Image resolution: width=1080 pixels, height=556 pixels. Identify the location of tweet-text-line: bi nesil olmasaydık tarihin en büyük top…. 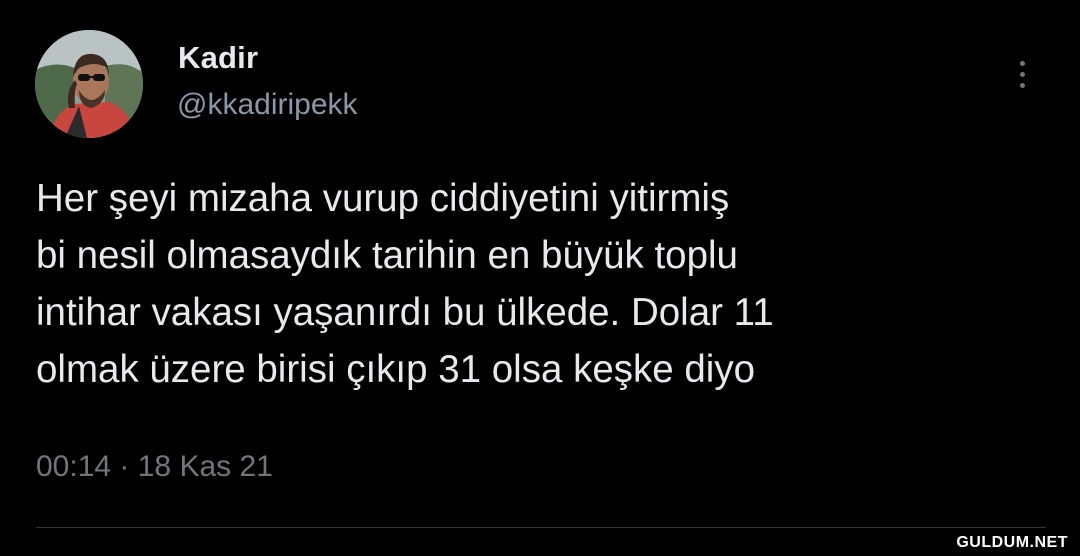
(387, 255).